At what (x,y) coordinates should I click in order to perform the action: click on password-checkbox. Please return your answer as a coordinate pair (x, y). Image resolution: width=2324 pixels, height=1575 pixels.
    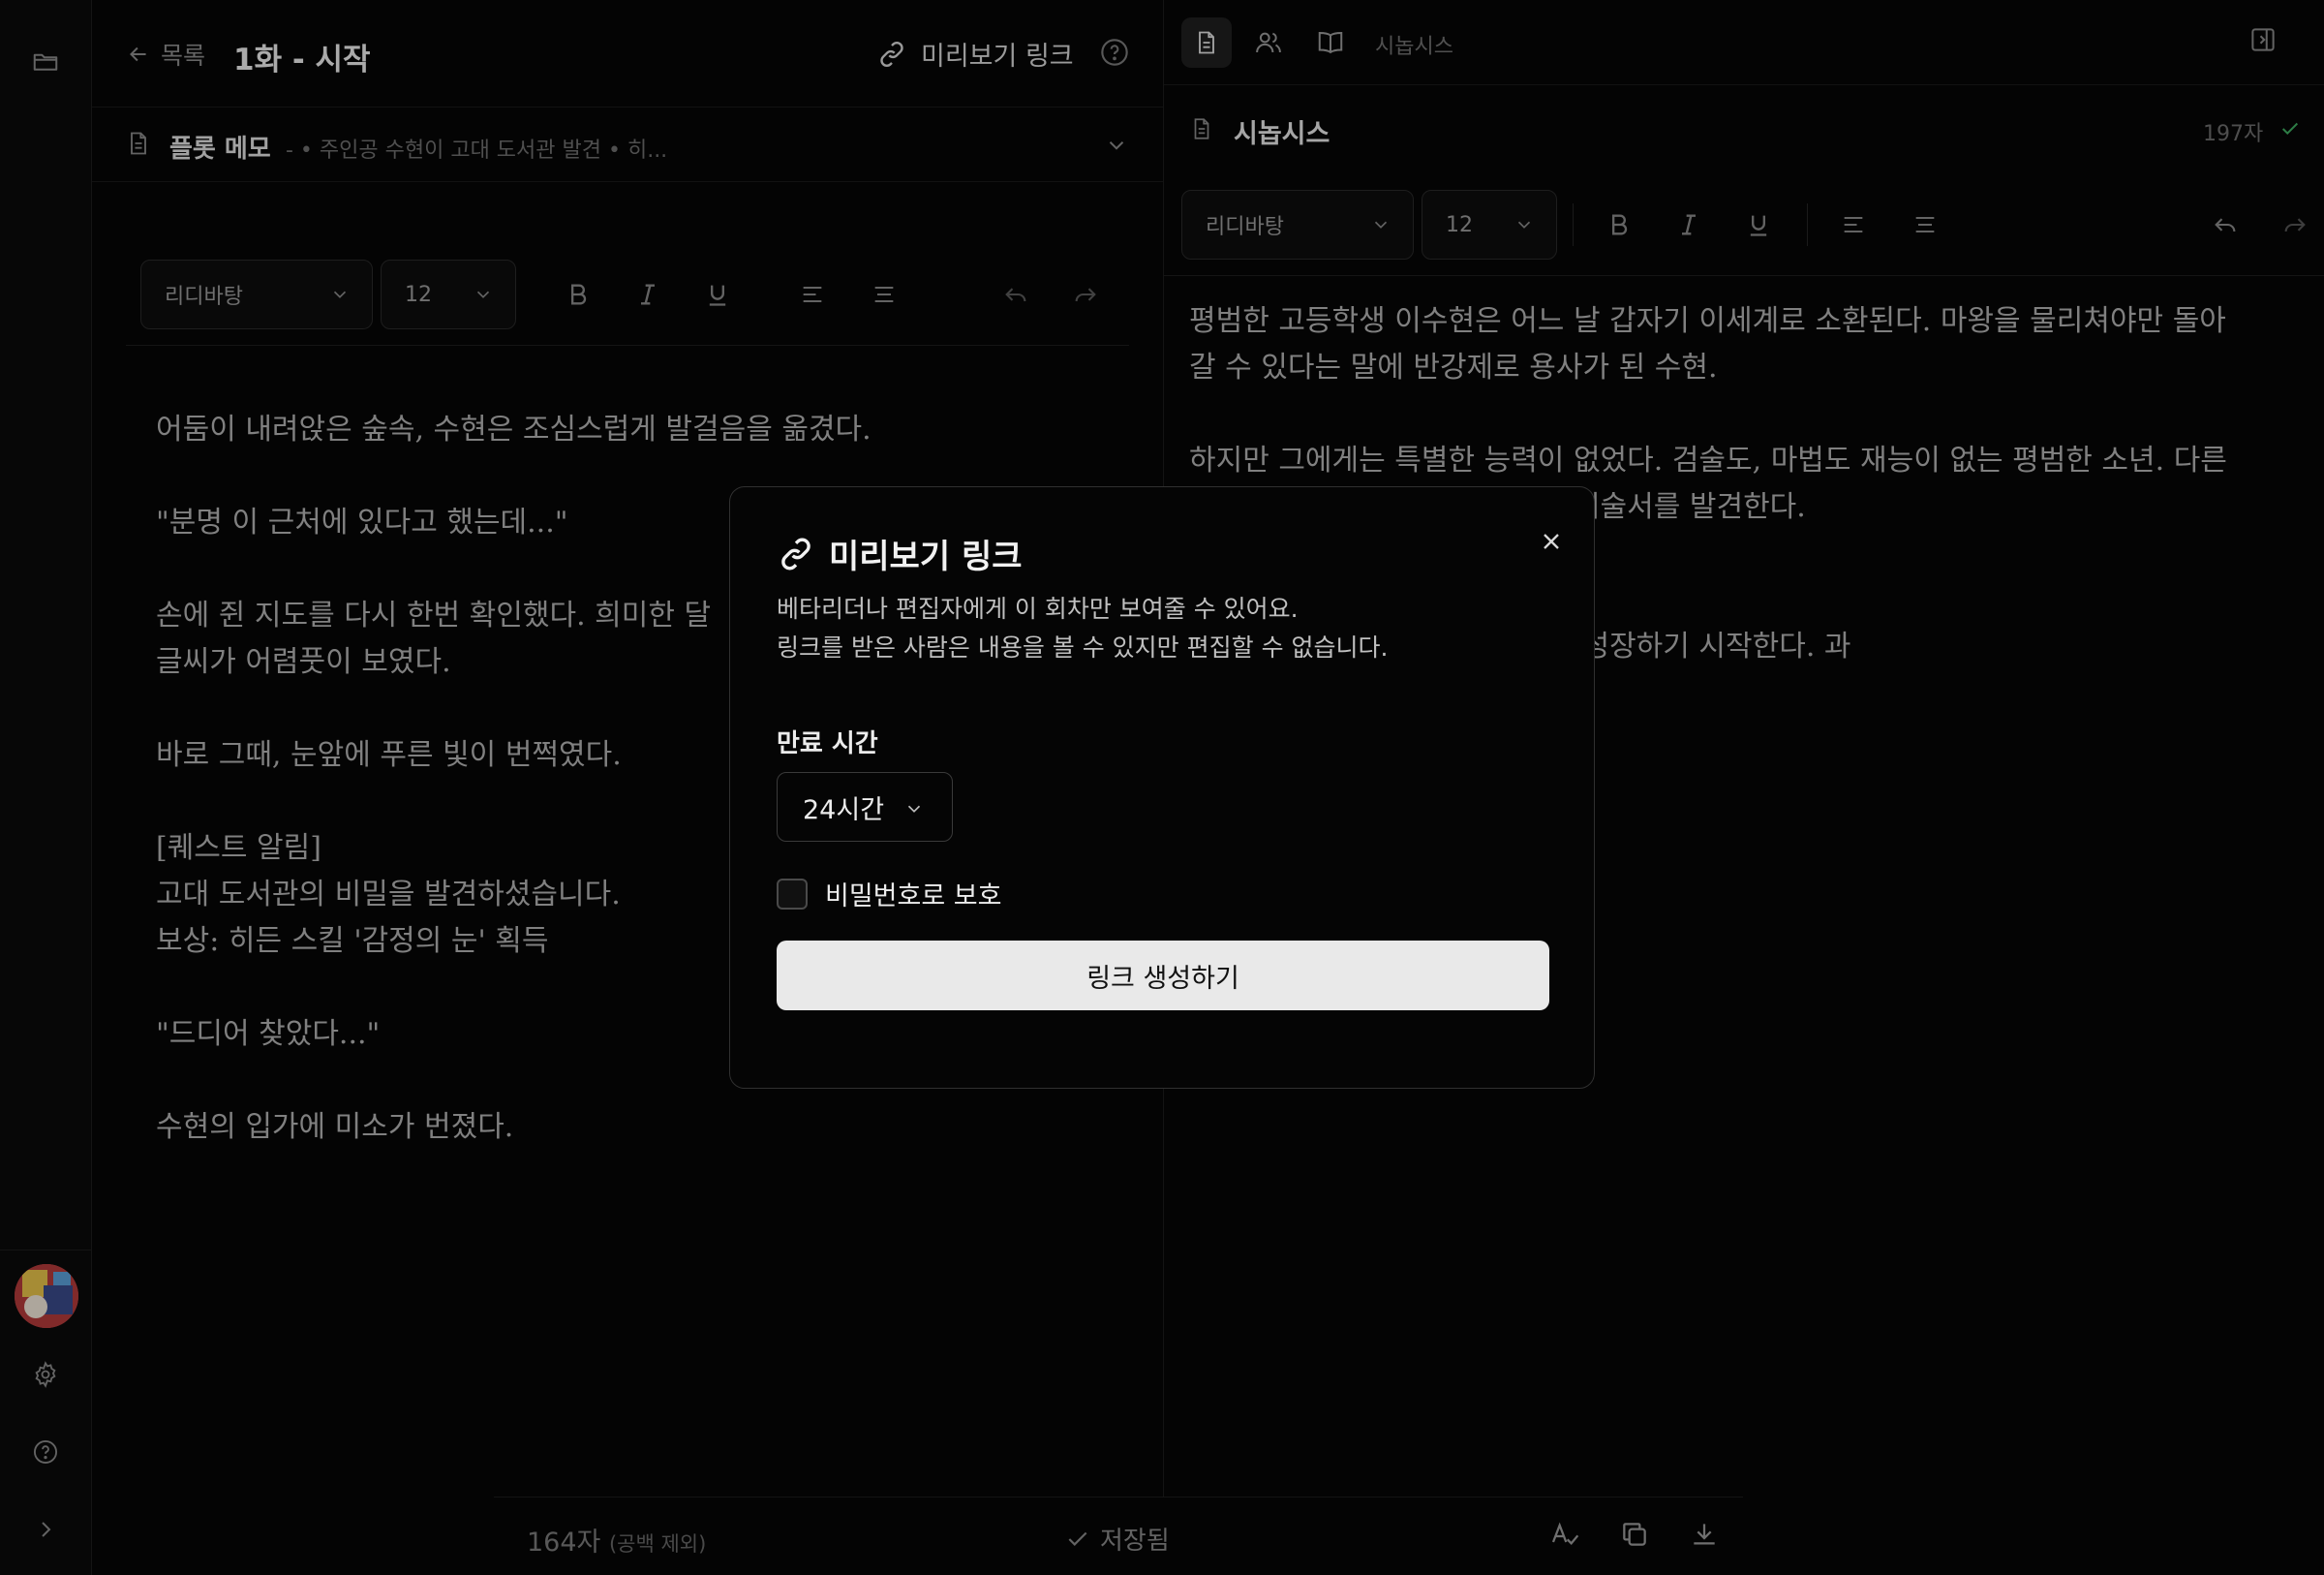
    Looking at the image, I should click on (792, 894).